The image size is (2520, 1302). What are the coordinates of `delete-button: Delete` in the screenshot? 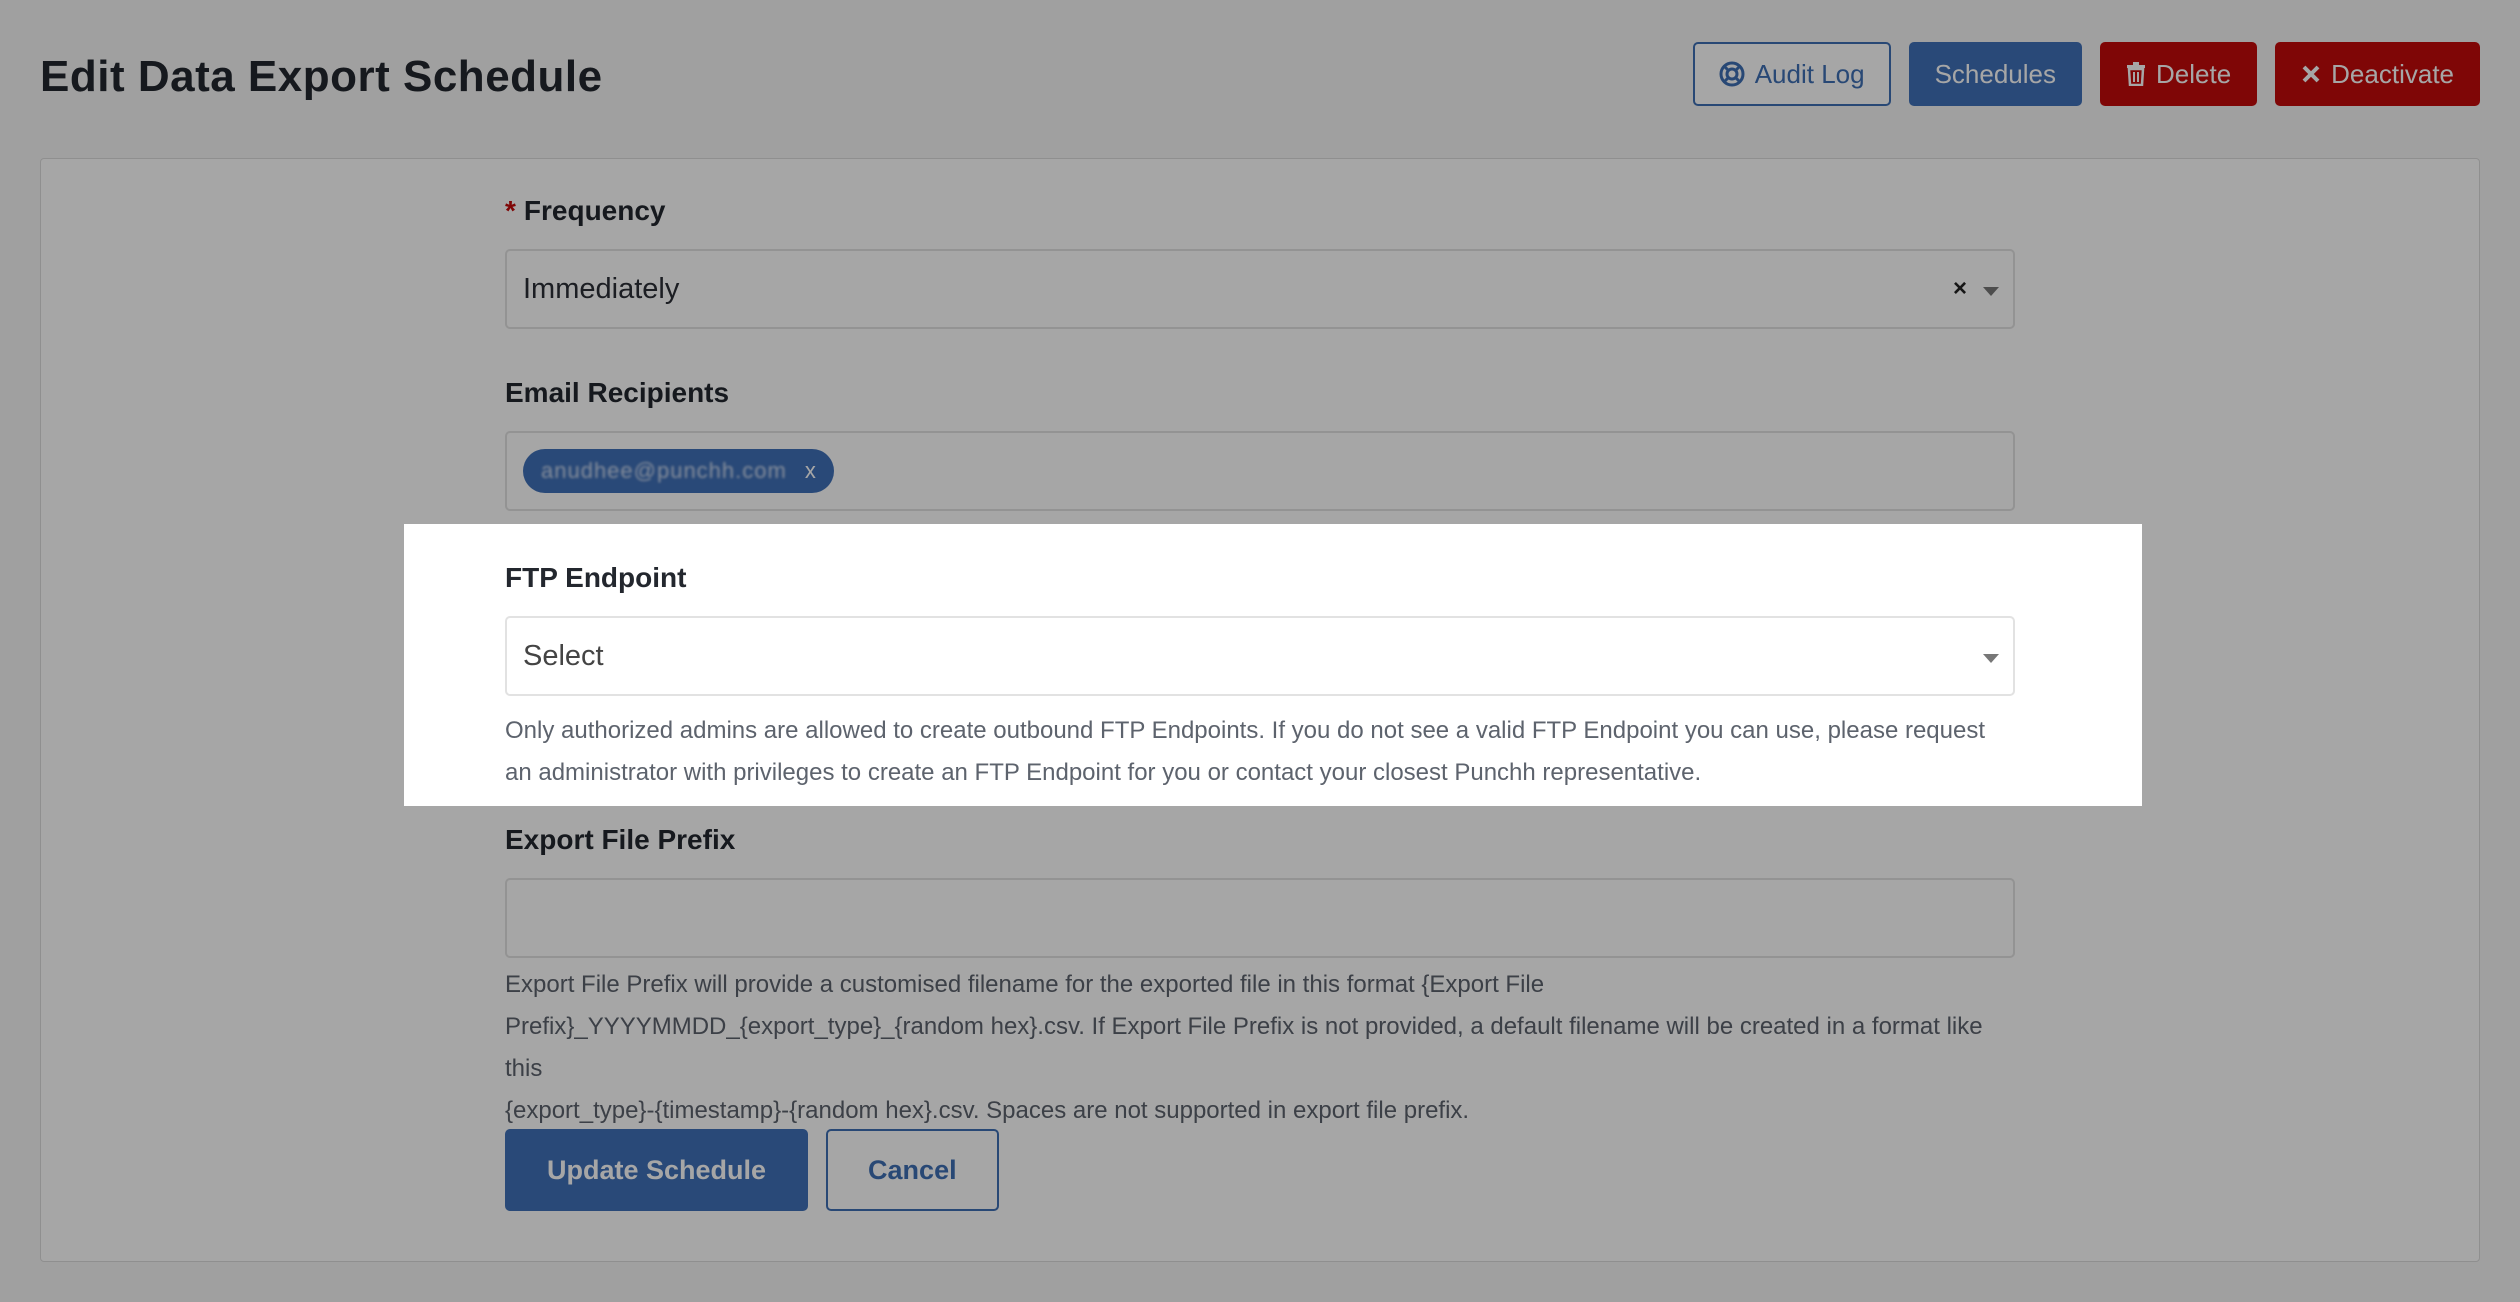 It's located at (2179, 74).